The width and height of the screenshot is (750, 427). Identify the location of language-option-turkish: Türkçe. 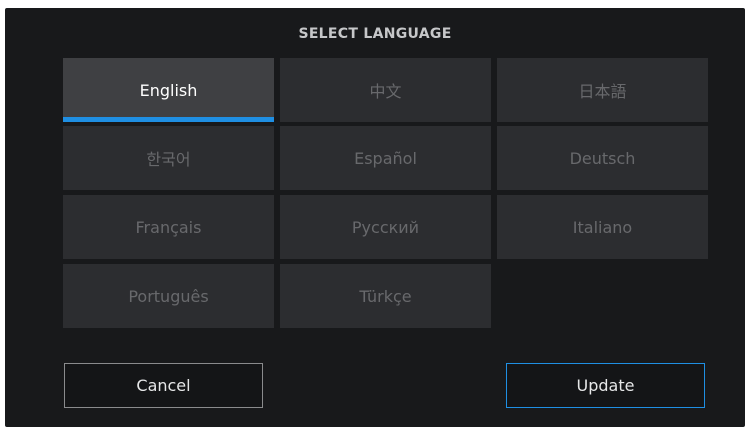
(385, 296).